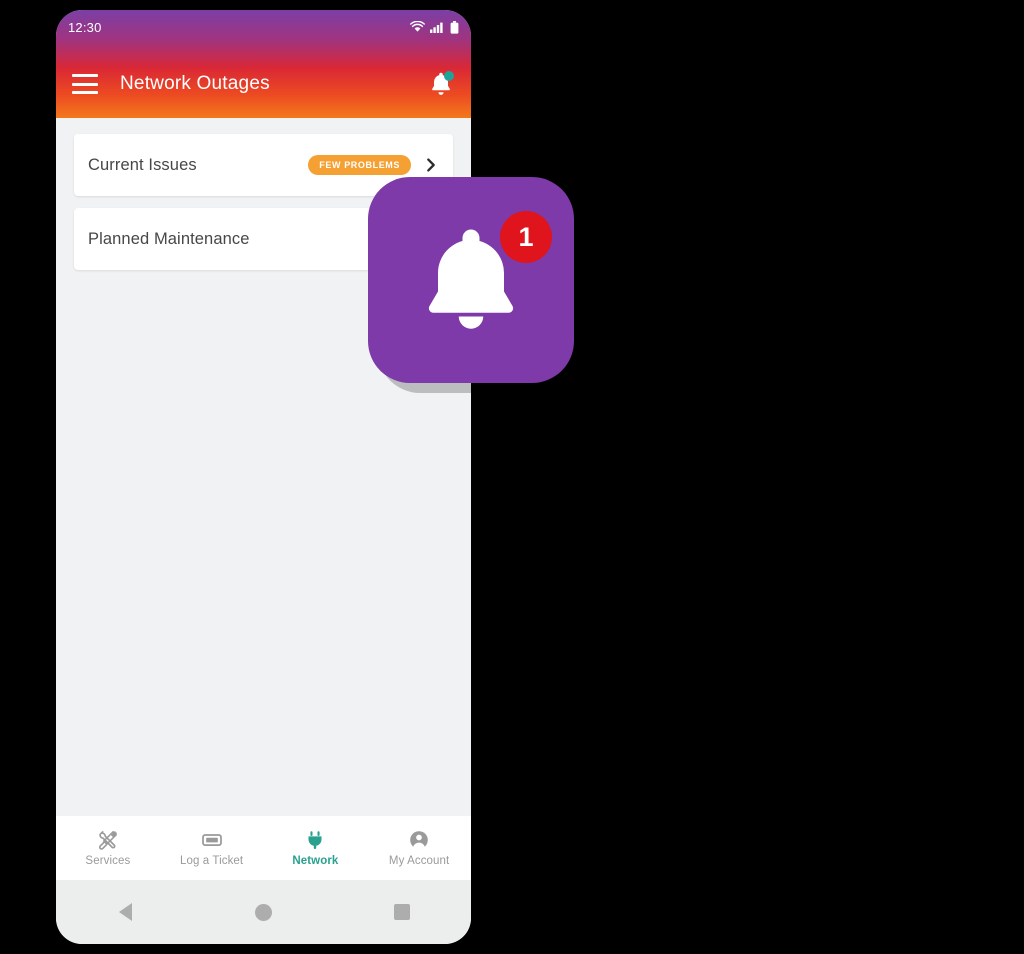 The image size is (1024, 954). Describe the element at coordinates (85, 27) in the screenshot. I see `status-bar-time: 12:30` at that location.